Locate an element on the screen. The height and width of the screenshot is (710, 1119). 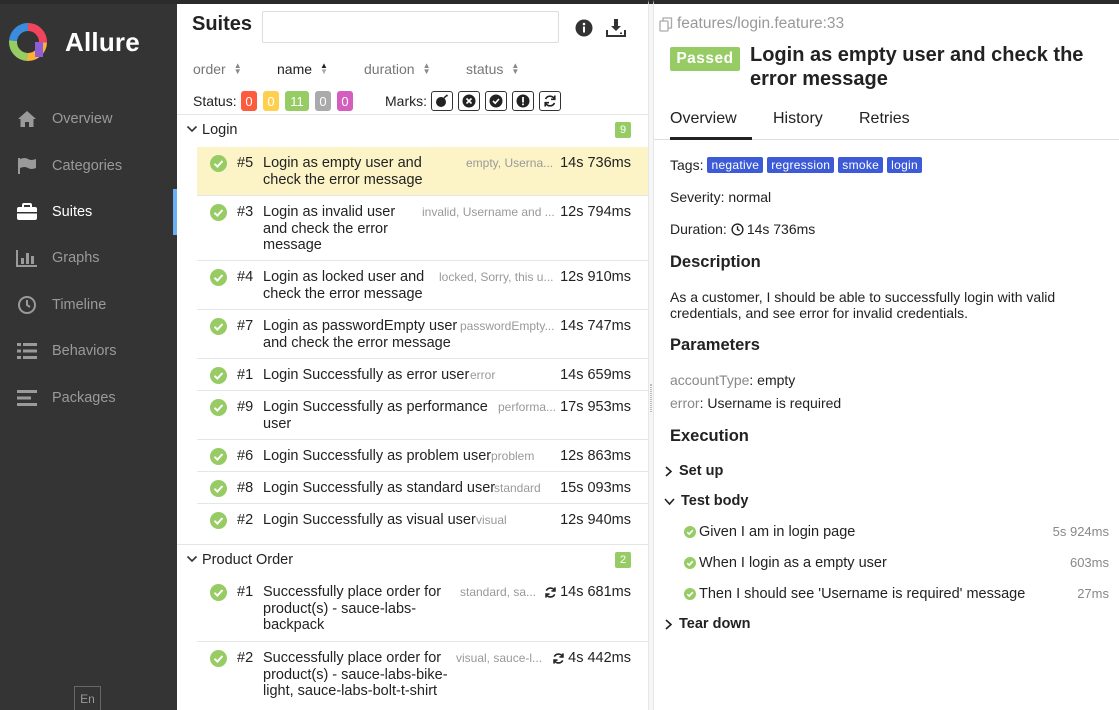
test-number: #4 is located at coordinates (245, 277).